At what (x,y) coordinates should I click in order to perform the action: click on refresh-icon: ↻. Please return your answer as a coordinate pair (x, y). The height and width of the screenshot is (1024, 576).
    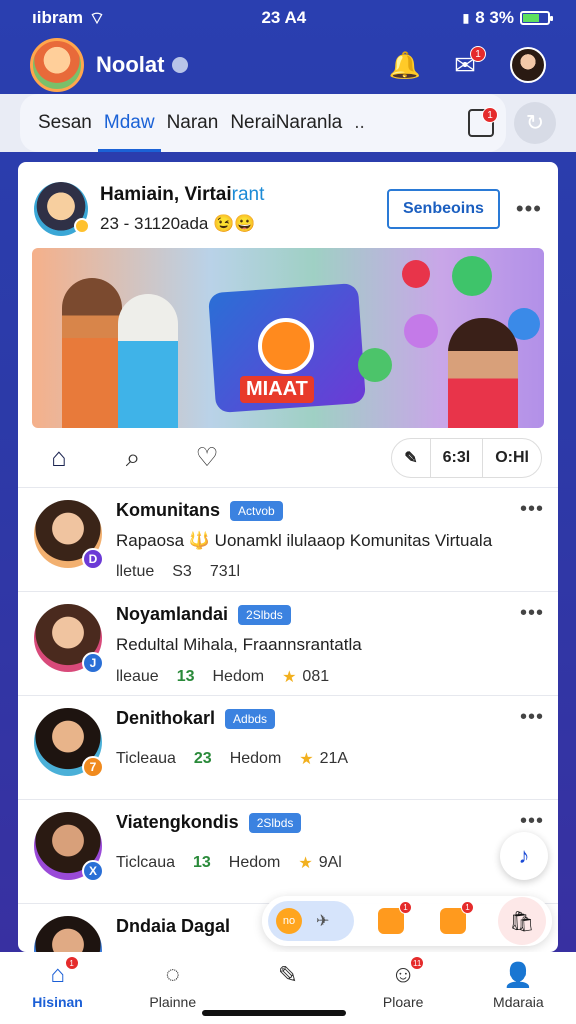
    Looking at the image, I should click on (535, 123).